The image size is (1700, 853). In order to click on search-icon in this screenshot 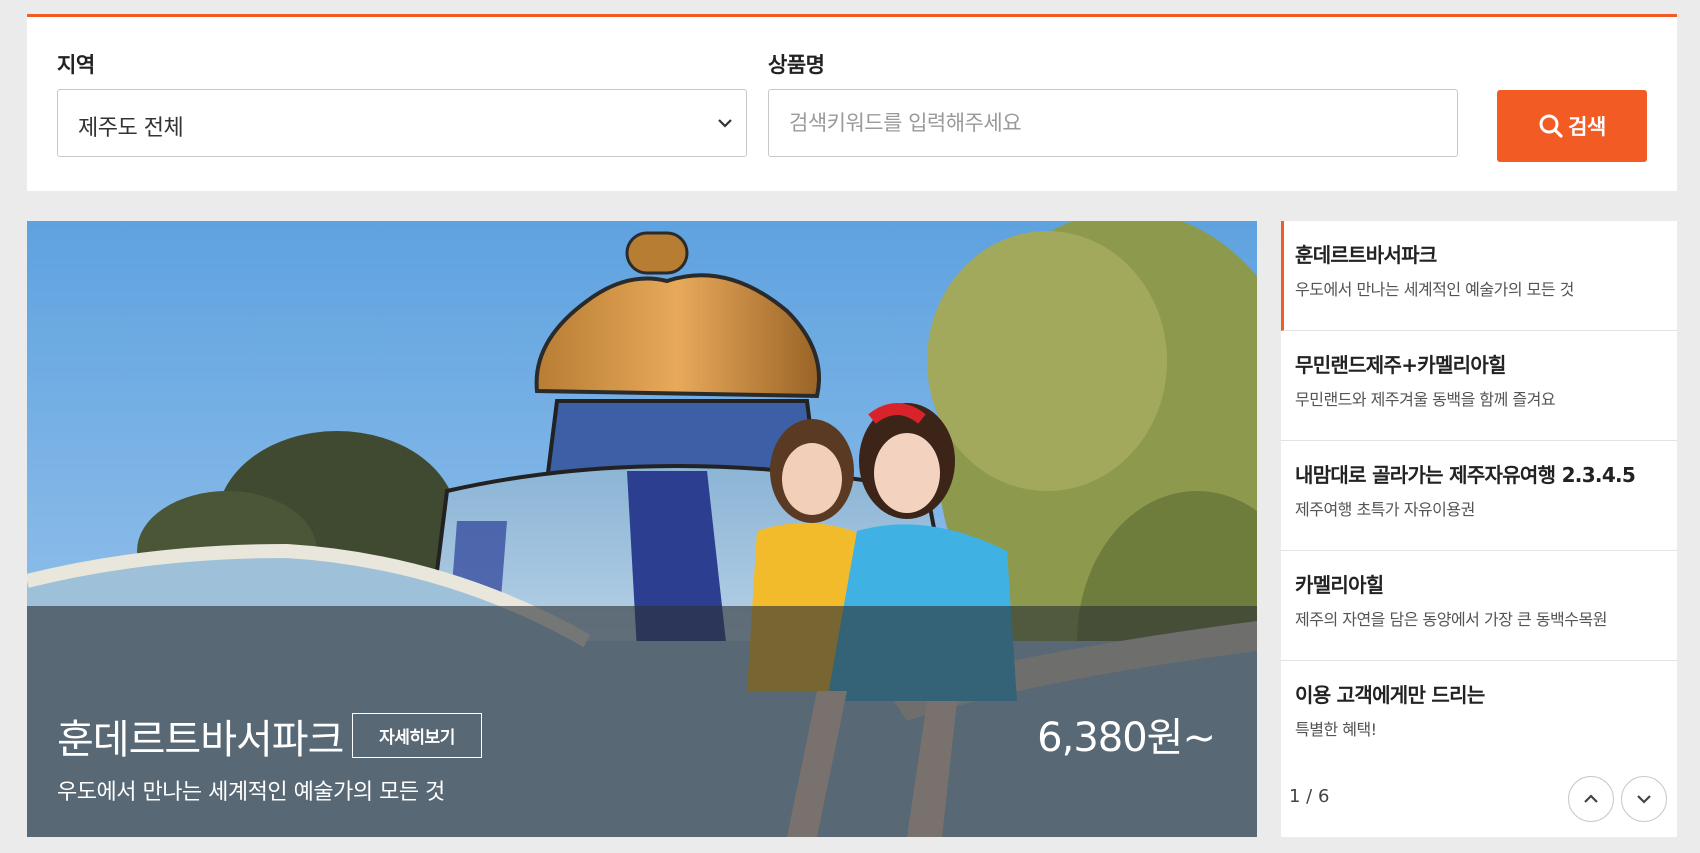, I will do `click(1551, 126)`.